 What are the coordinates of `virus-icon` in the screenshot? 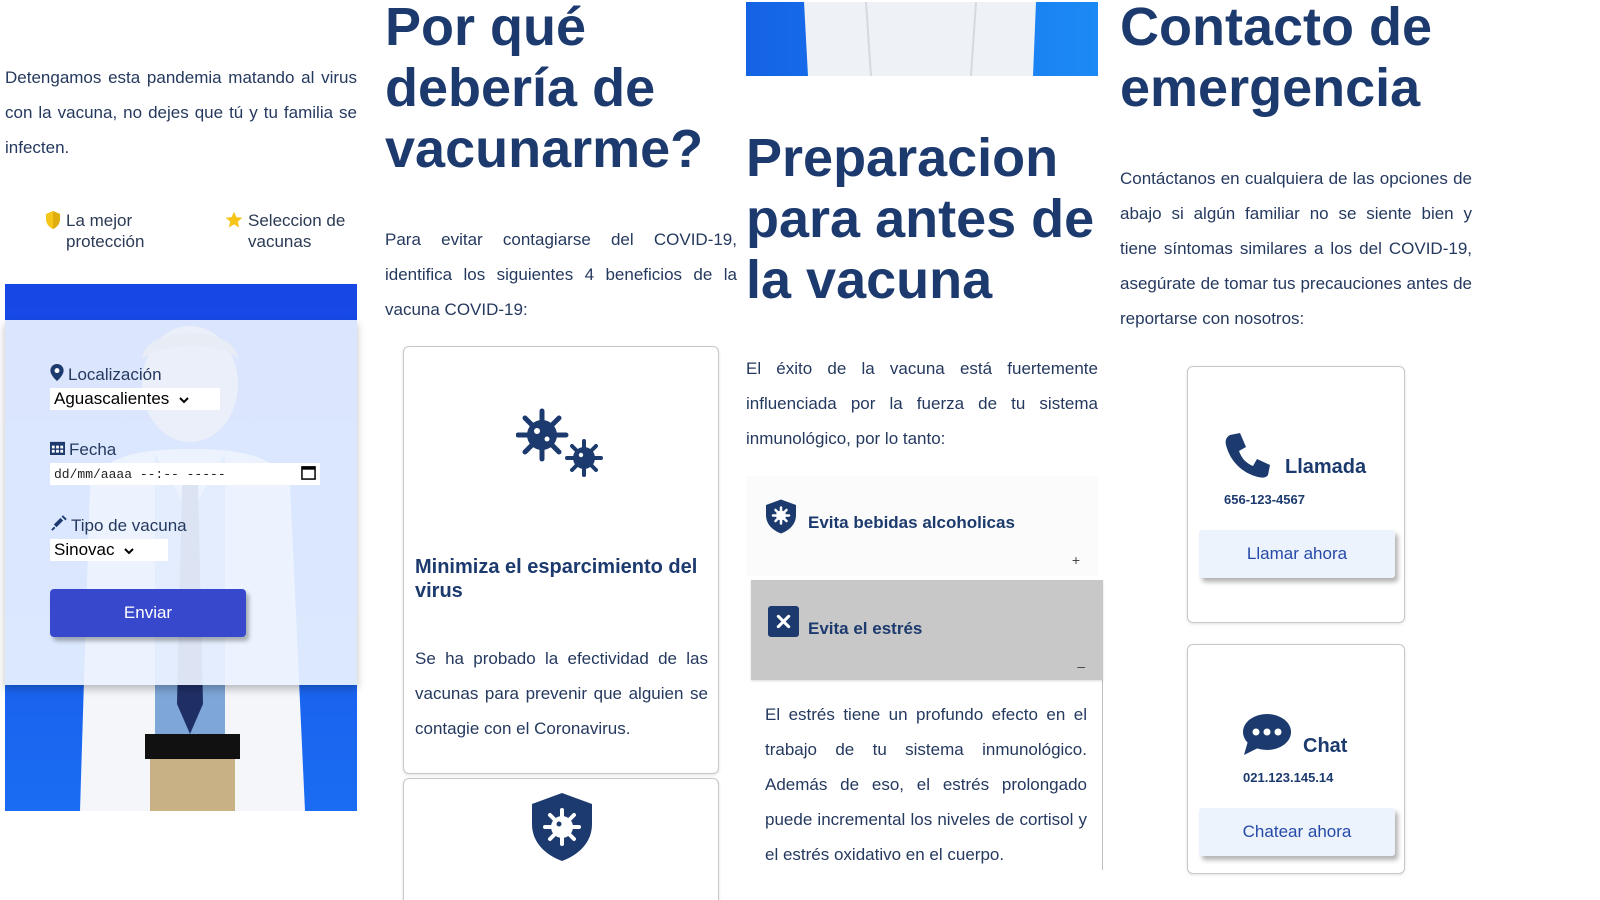 It's located at (561, 445).